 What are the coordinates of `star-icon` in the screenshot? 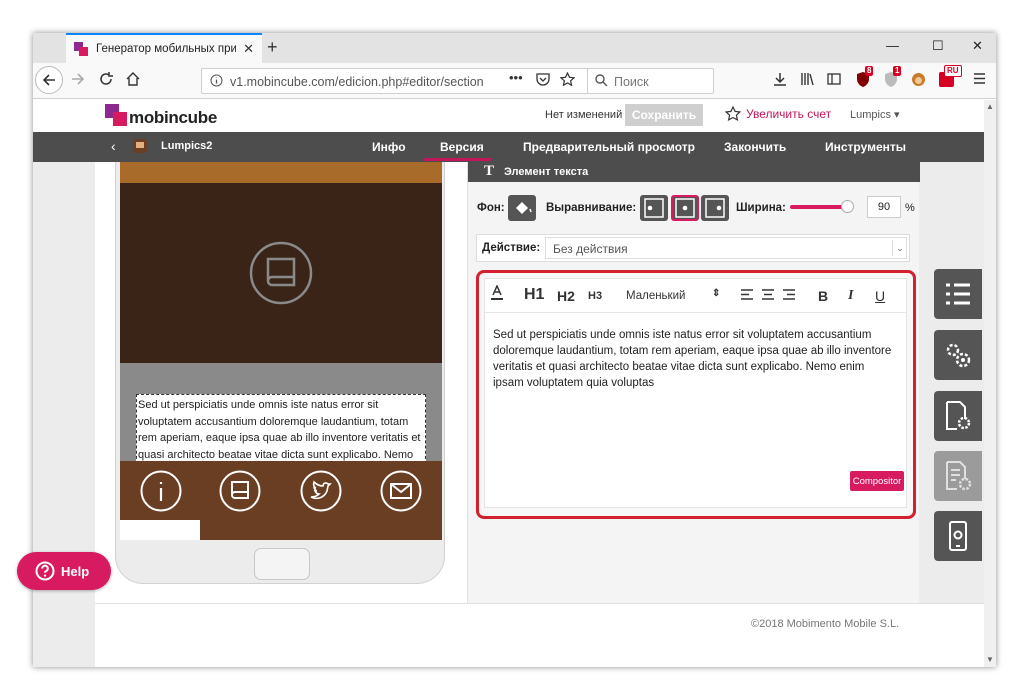 It's located at (733, 113).